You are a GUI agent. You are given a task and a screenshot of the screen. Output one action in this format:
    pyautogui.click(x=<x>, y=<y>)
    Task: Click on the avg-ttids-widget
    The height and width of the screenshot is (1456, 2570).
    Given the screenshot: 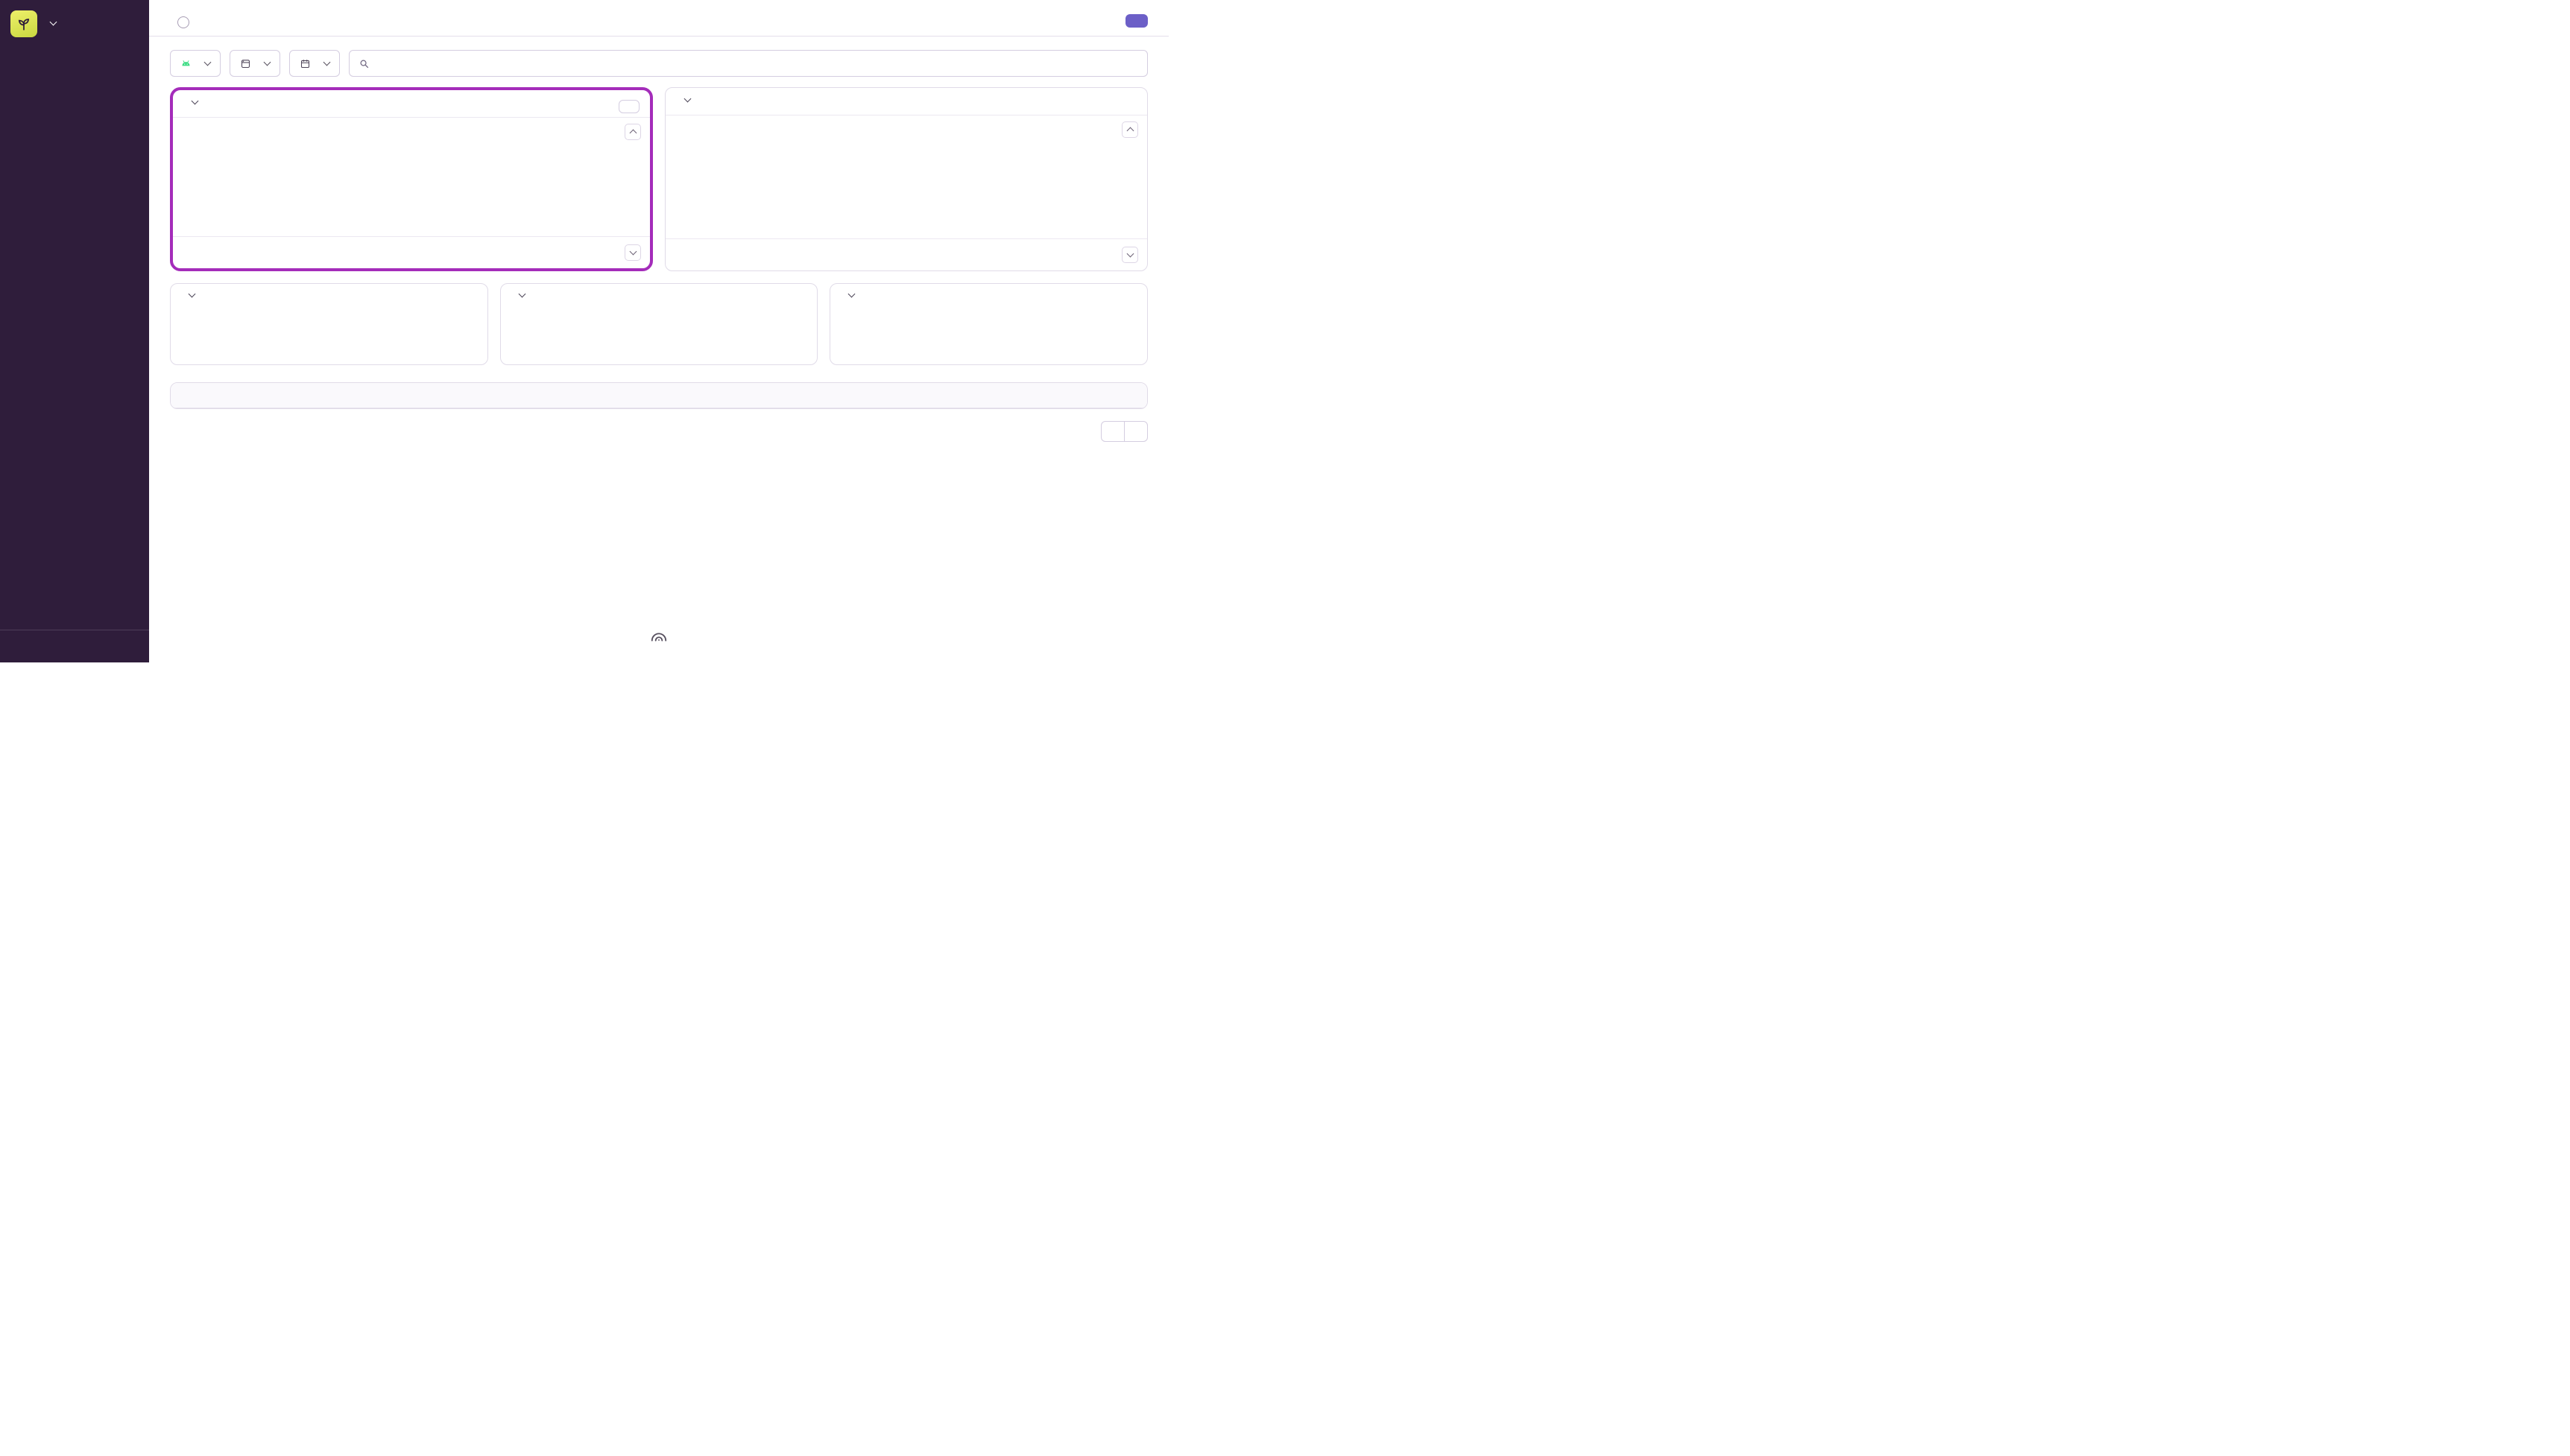 What is the action you would take?
    pyautogui.click(x=411, y=179)
    